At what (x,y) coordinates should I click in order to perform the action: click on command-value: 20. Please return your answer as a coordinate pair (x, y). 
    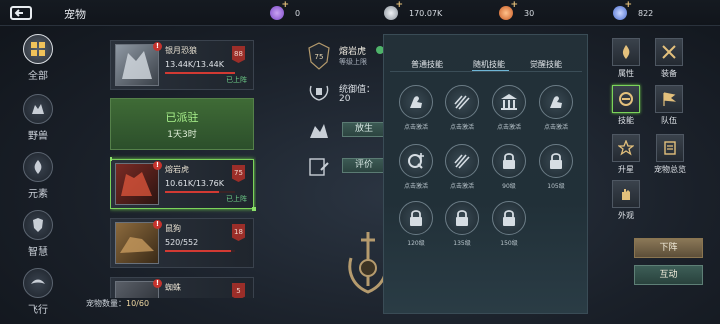
    Looking at the image, I should click on (345, 99).